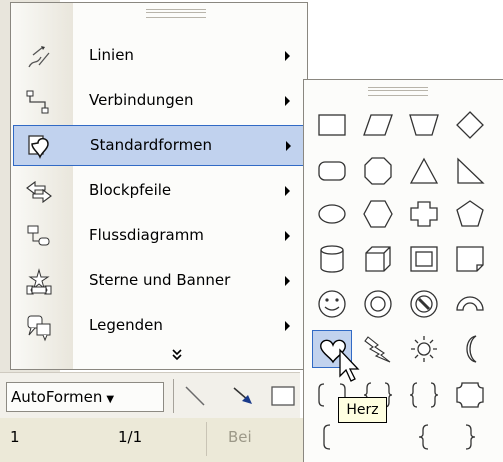 This screenshot has height=462, width=503. I want to click on rounded-rectangle-icon, so click(332, 171).